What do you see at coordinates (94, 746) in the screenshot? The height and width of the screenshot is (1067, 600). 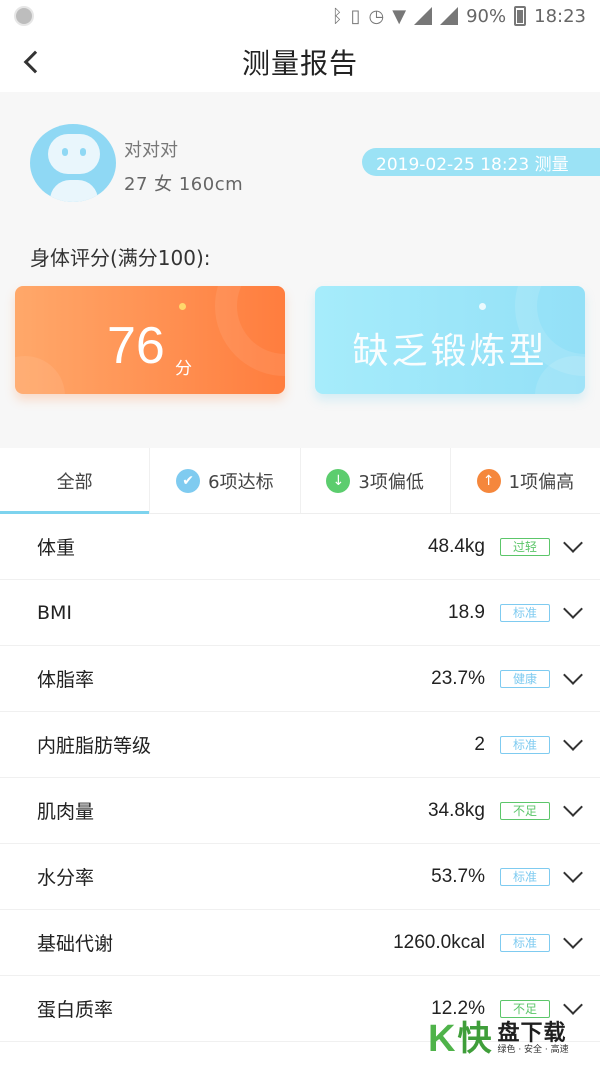 I see `metric-label: 内脏脂肪等级` at bounding box center [94, 746].